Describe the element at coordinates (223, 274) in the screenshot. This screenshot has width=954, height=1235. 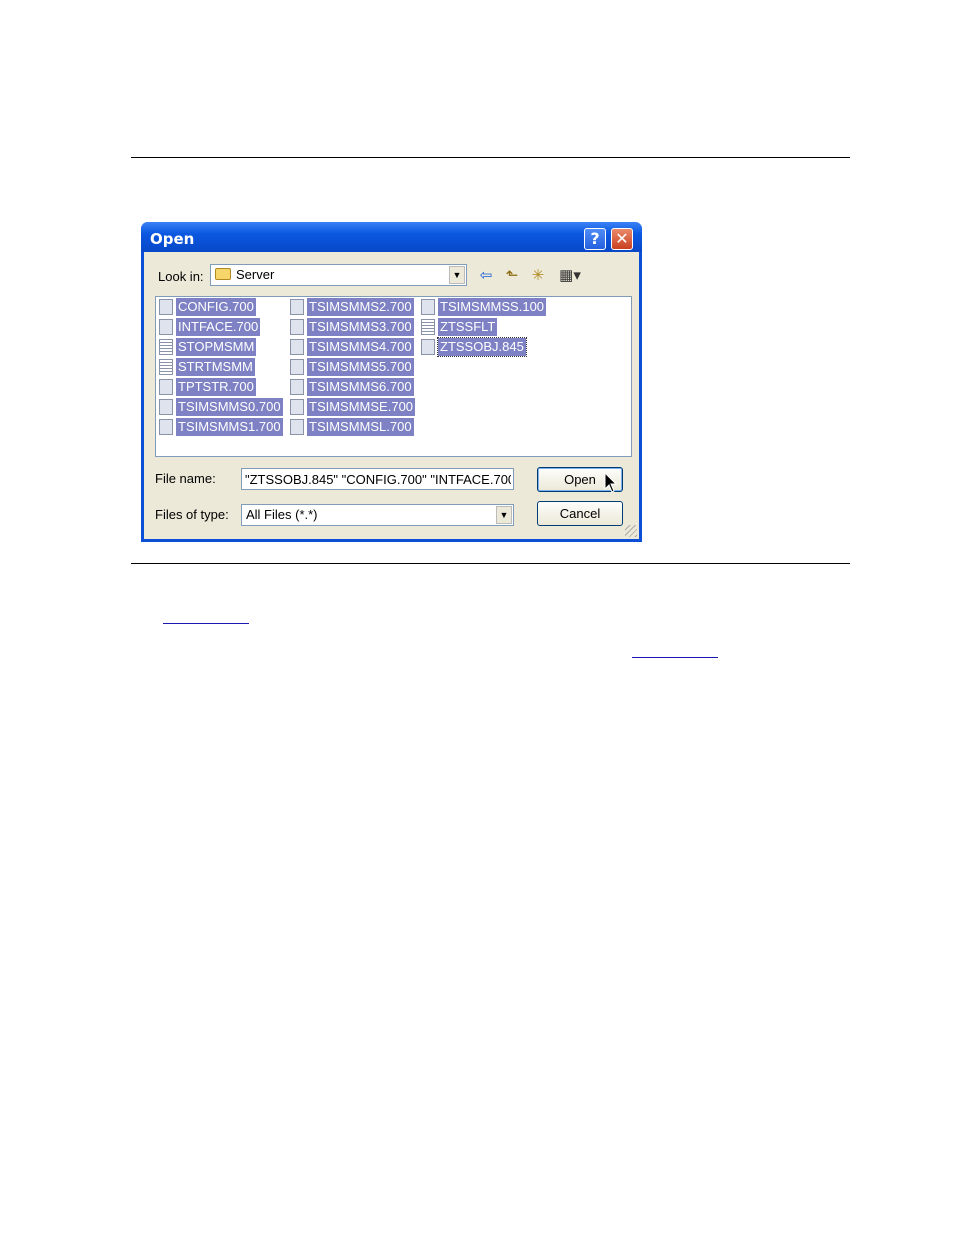
I see `folder-icon` at that location.